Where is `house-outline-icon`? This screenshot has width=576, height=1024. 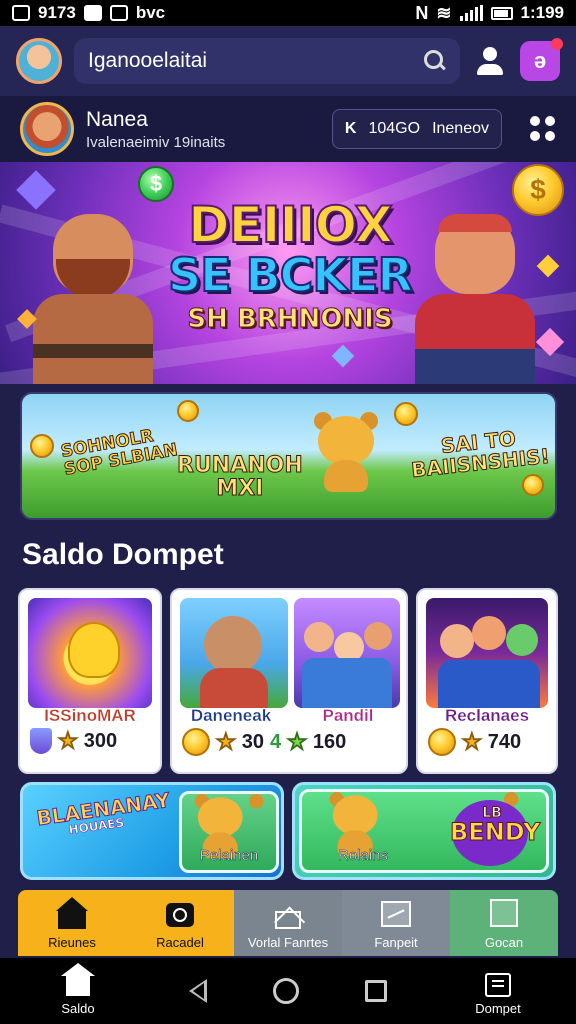
house-outline-icon is located at coordinates (288, 914).